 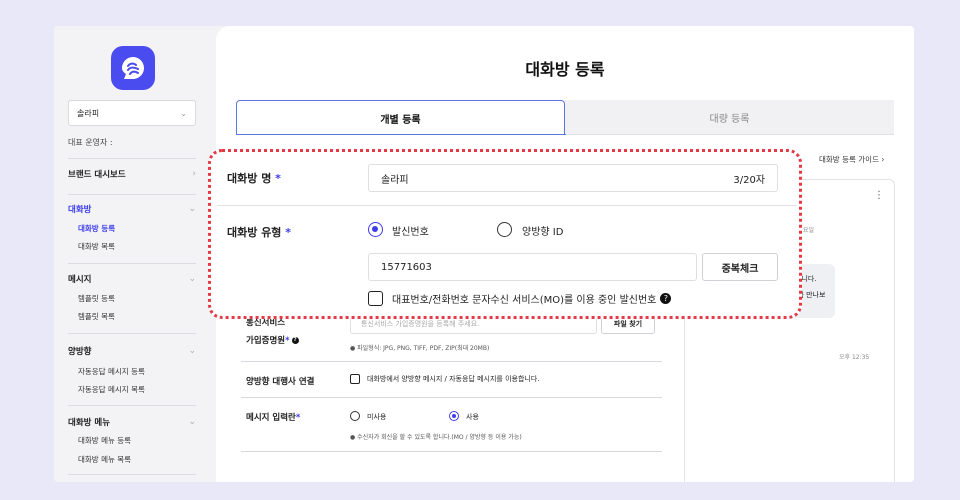 What do you see at coordinates (565, 69) in the screenshot?
I see `page-title: 대화방 등록` at bounding box center [565, 69].